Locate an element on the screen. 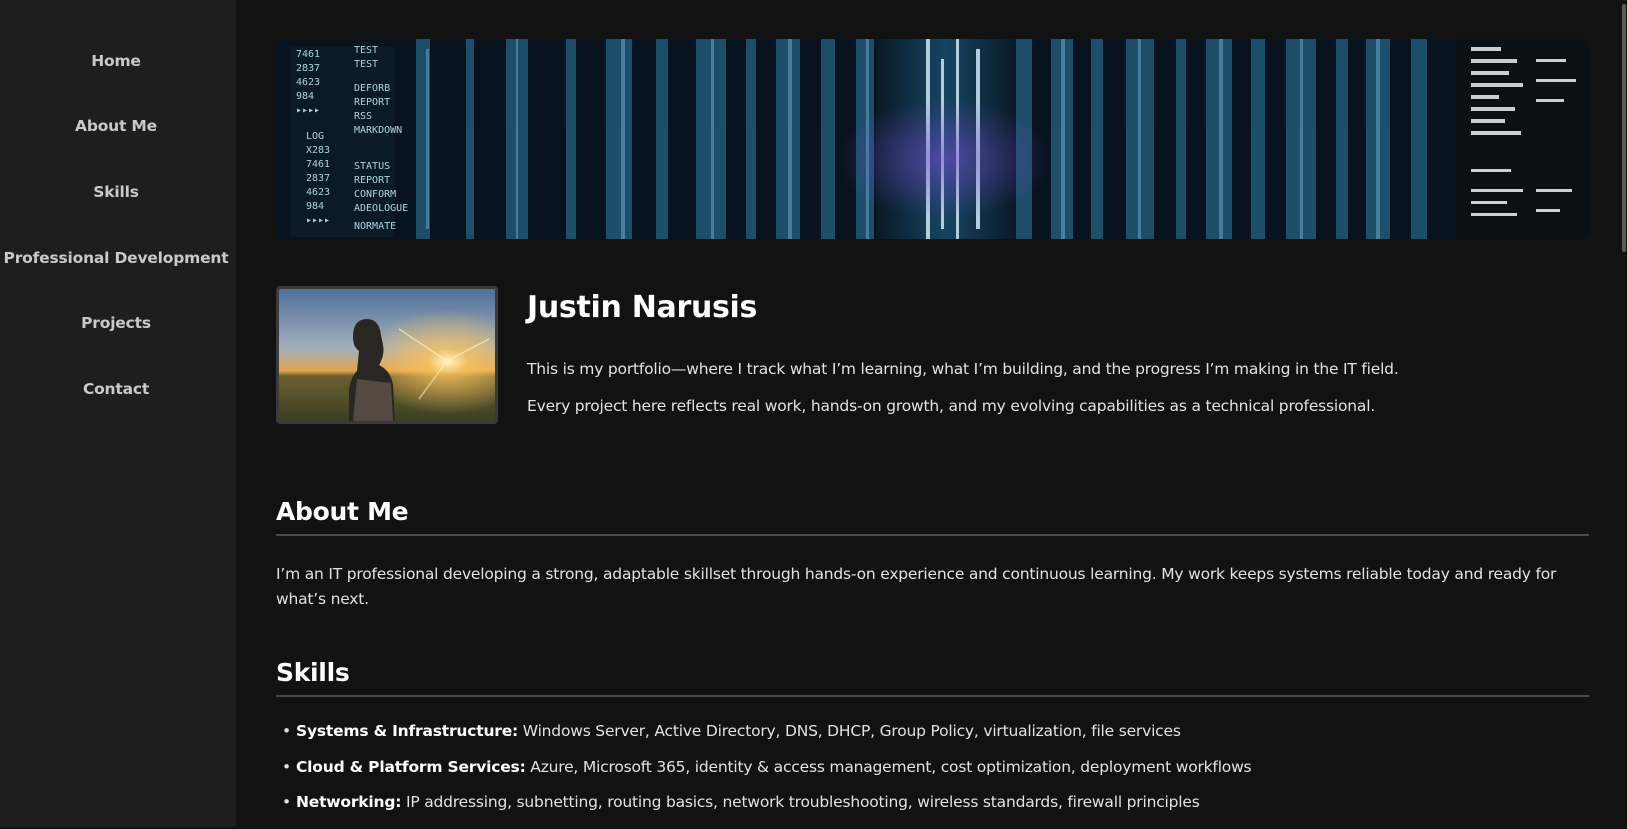 The width and height of the screenshot is (1627, 829). banner-left-text-11: 984 is located at coordinates (315, 206).